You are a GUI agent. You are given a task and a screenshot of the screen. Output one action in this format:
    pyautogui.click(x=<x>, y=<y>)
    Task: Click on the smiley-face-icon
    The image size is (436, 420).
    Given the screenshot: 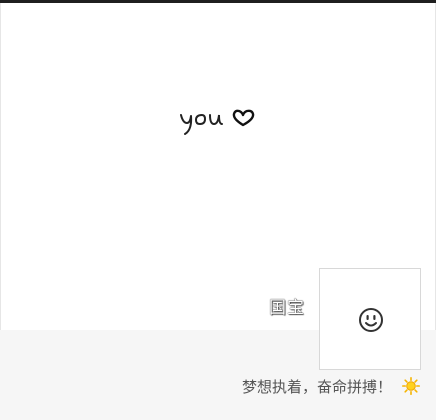 What is the action you would take?
    pyautogui.click(x=371, y=320)
    